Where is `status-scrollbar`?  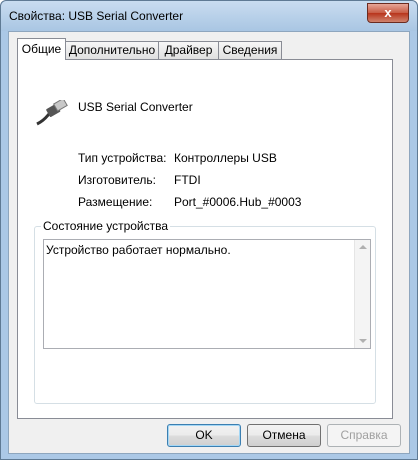
status-scrollbar is located at coordinates (362, 294).